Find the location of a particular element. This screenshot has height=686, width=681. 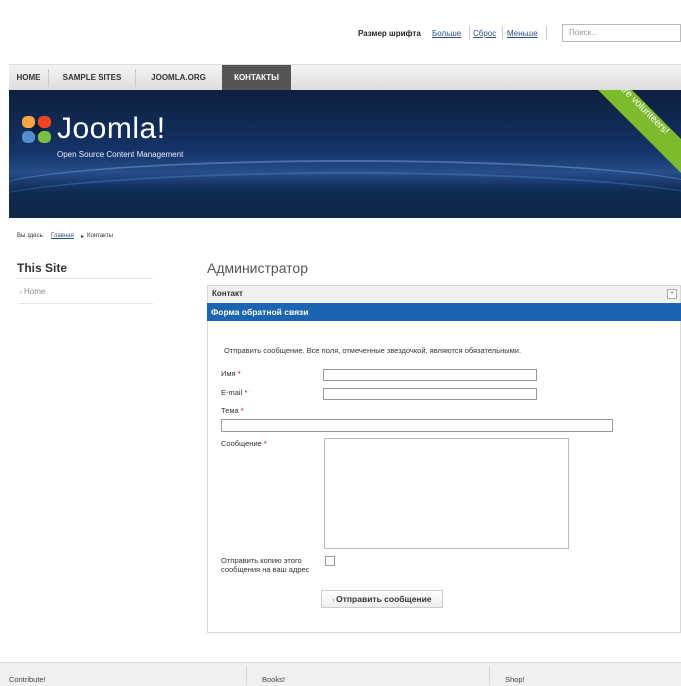

breadcrumb-prefix: Вы здесь: is located at coordinates (31, 236).